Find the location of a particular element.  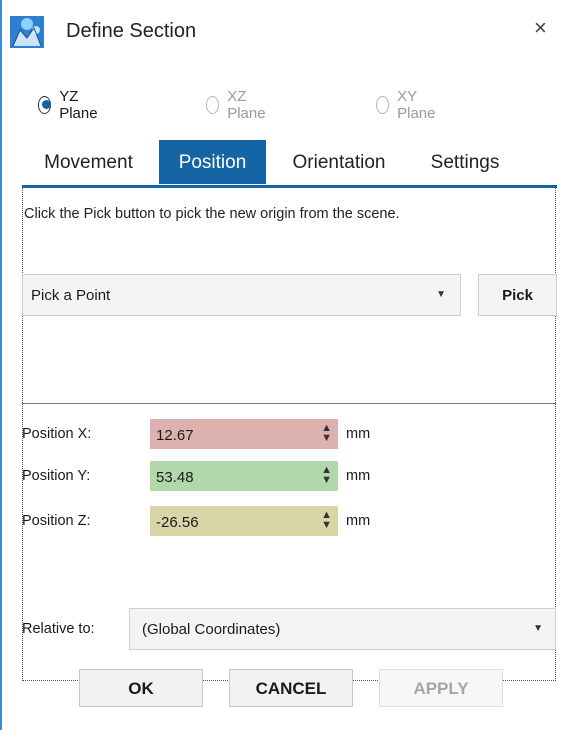

window-title: Define Section is located at coordinates (131, 31).